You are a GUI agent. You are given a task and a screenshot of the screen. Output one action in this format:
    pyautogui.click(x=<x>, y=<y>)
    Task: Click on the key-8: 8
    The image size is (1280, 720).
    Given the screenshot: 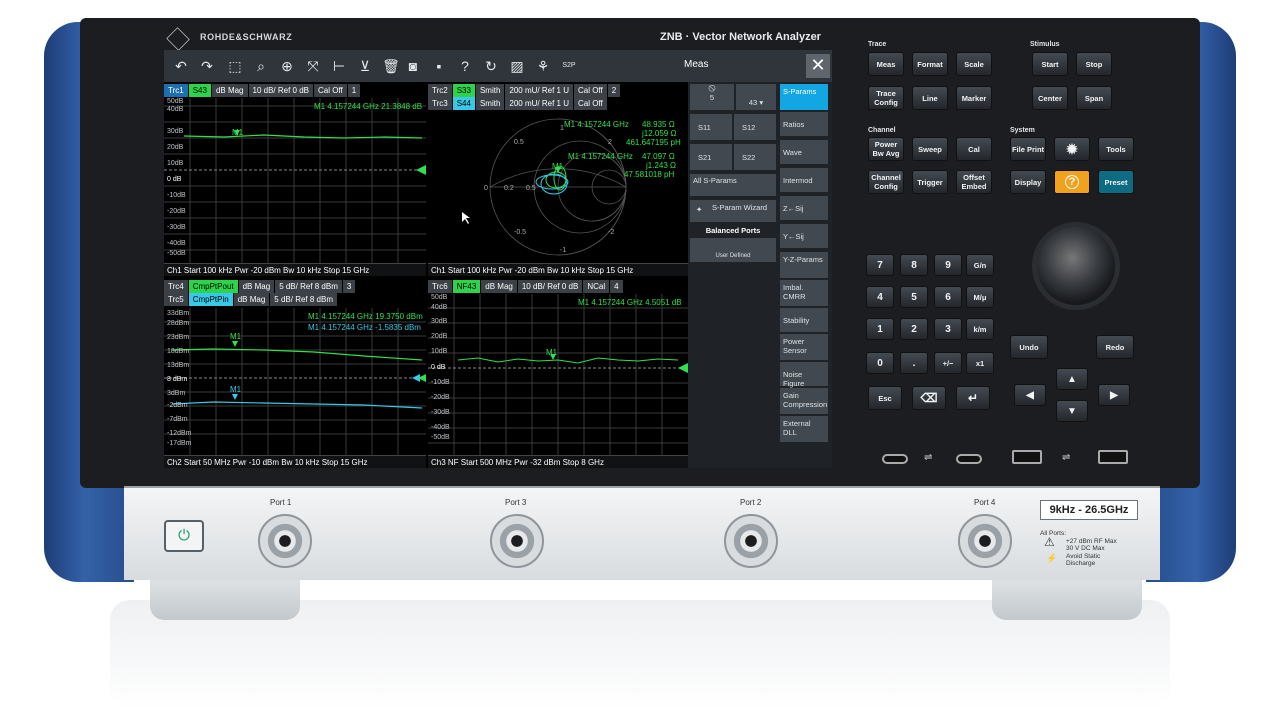 What is the action you would take?
    pyautogui.click(x=914, y=265)
    